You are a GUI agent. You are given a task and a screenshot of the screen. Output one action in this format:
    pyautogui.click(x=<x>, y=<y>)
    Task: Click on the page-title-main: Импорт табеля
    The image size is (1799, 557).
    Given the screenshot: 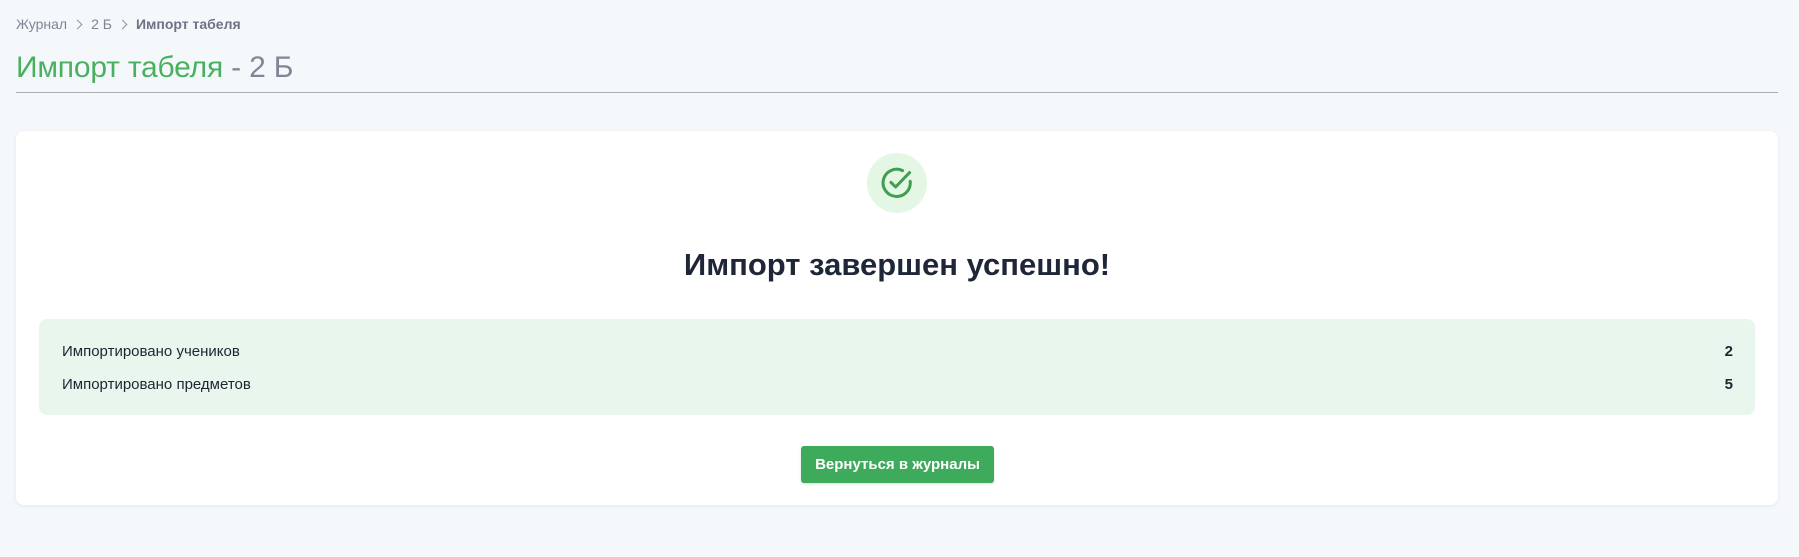 What is the action you would take?
    pyautogui.click(x=119, y=67)
    